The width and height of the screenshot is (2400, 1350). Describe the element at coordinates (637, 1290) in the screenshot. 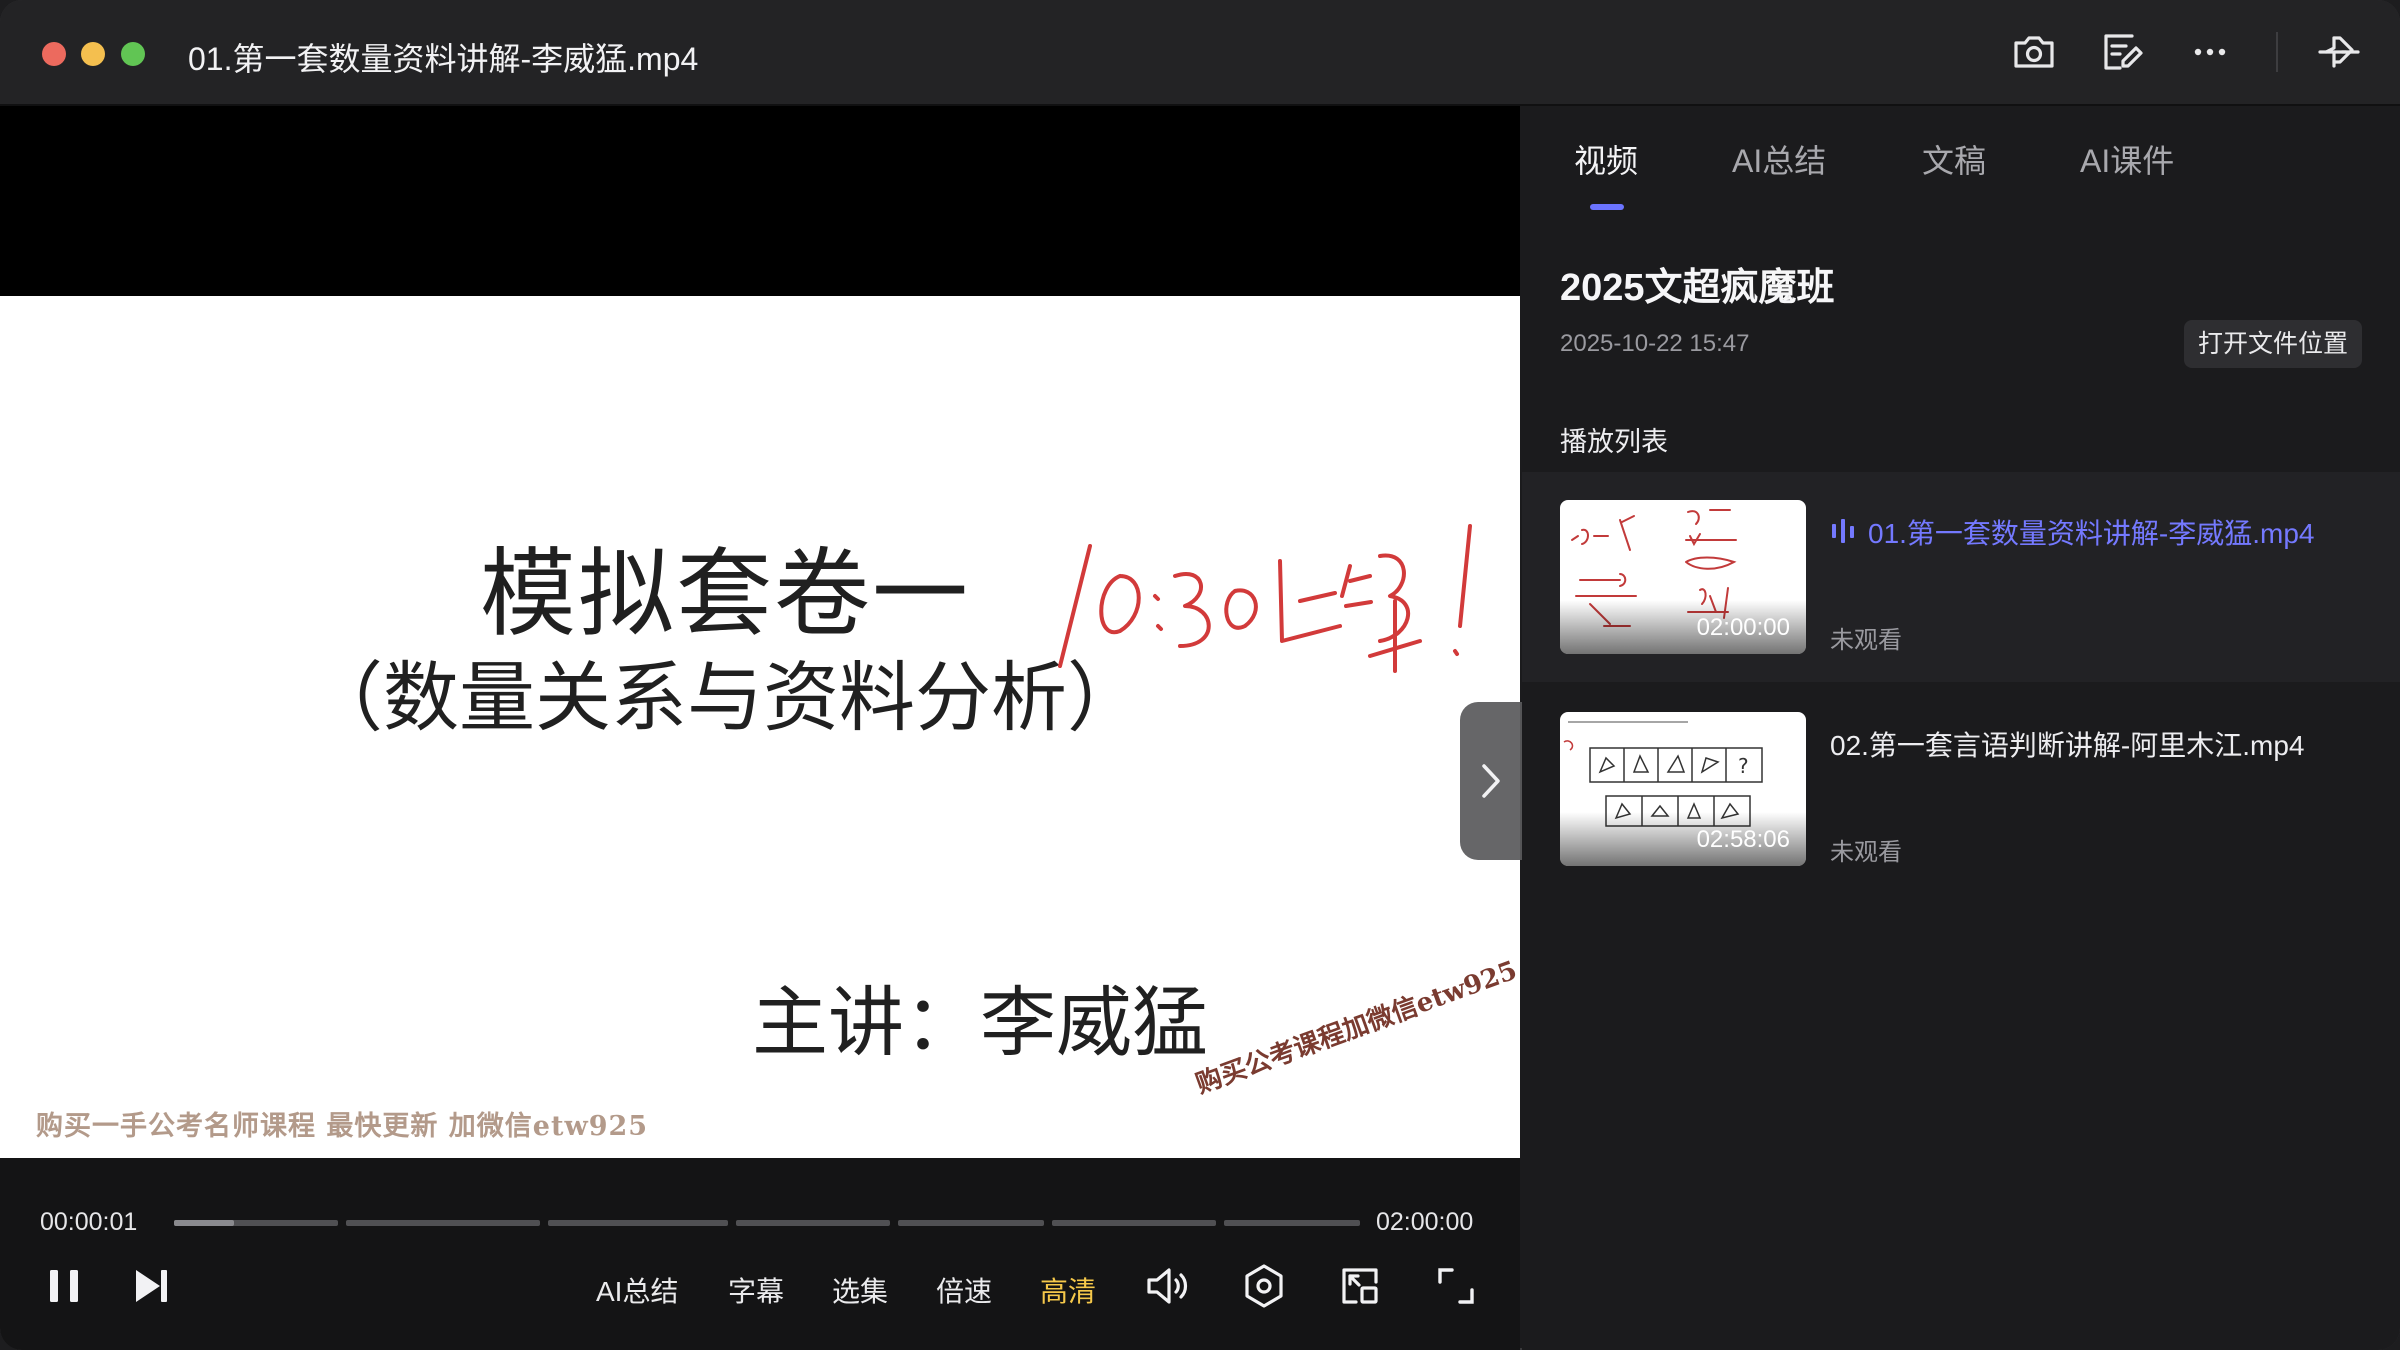

I see `ai-summary-button: AI总结` at that location.